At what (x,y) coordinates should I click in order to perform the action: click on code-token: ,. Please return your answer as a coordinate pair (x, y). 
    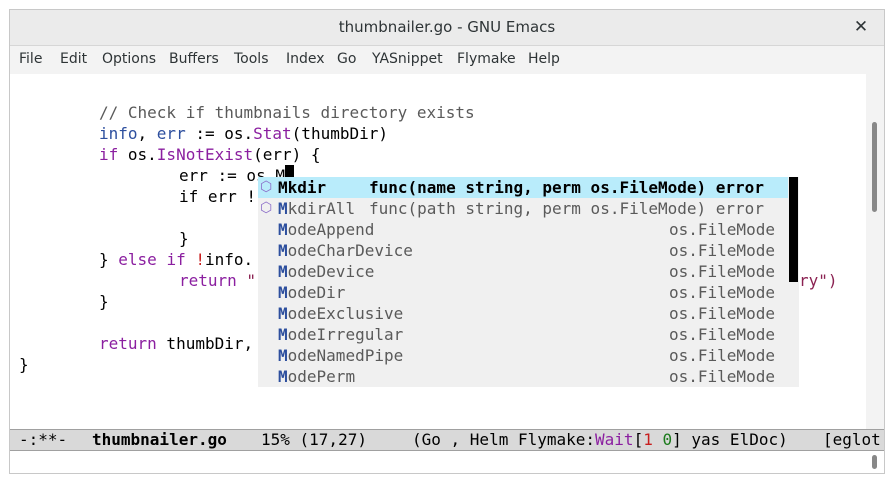
    Looking at the image, I should click on (147, 133).